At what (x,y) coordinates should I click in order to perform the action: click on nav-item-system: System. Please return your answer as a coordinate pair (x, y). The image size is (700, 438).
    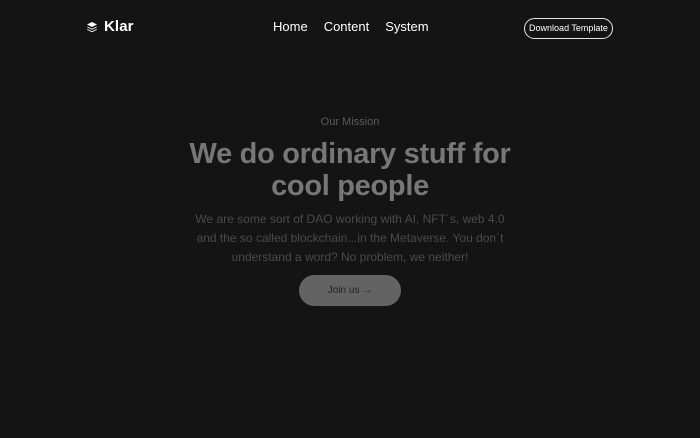
    Looking at the image, I should click on (406, 27).